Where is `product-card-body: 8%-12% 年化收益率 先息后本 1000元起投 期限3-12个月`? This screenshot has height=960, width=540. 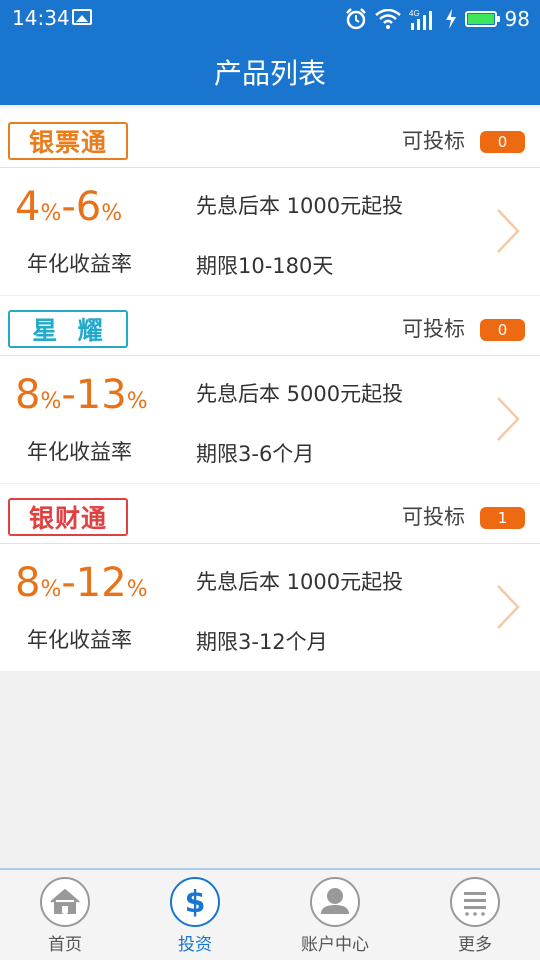 product-card-body: 8%-12% 年化收益率 先息后本 1000元起投 期限3-12个月 is located at coordinates (270, 607).